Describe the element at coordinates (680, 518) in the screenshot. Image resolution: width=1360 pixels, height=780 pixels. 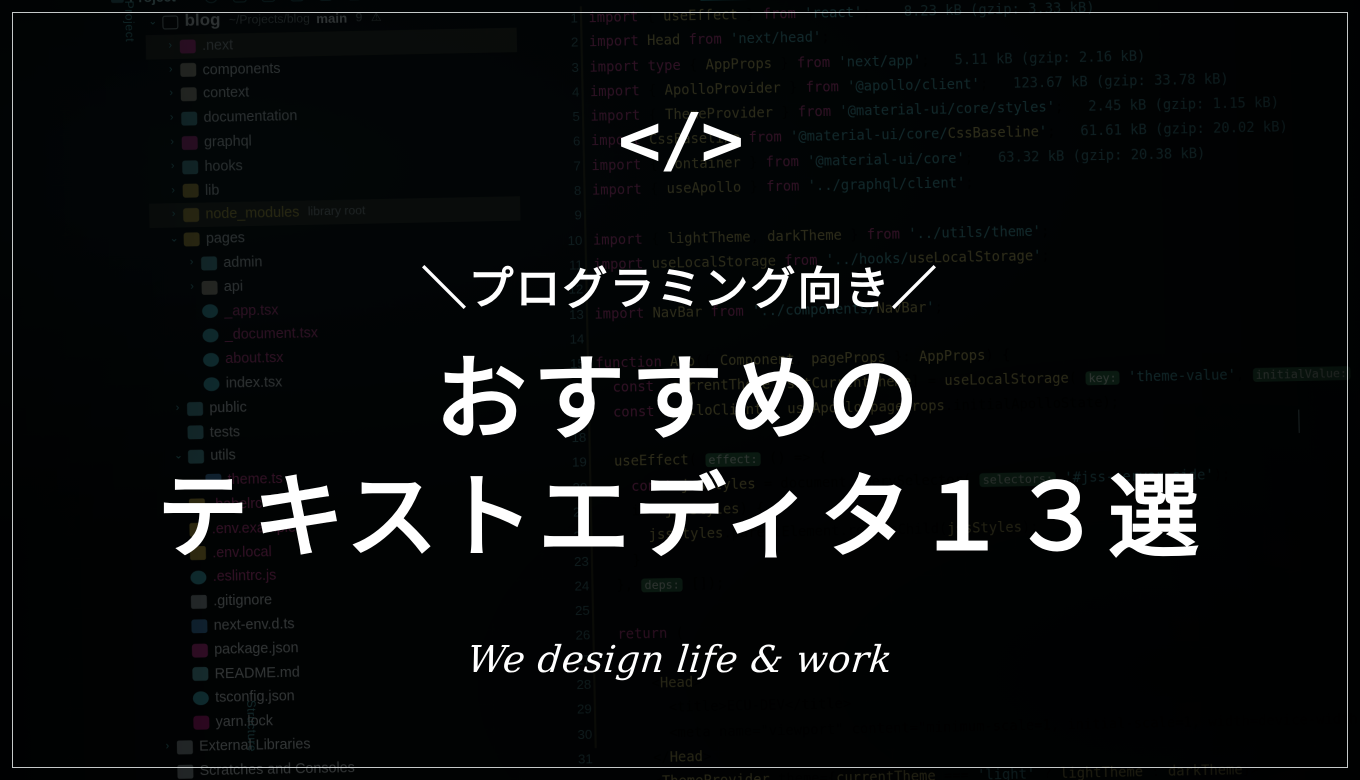
I see `headline-line-2: テキストエディタ１３選` at that location.